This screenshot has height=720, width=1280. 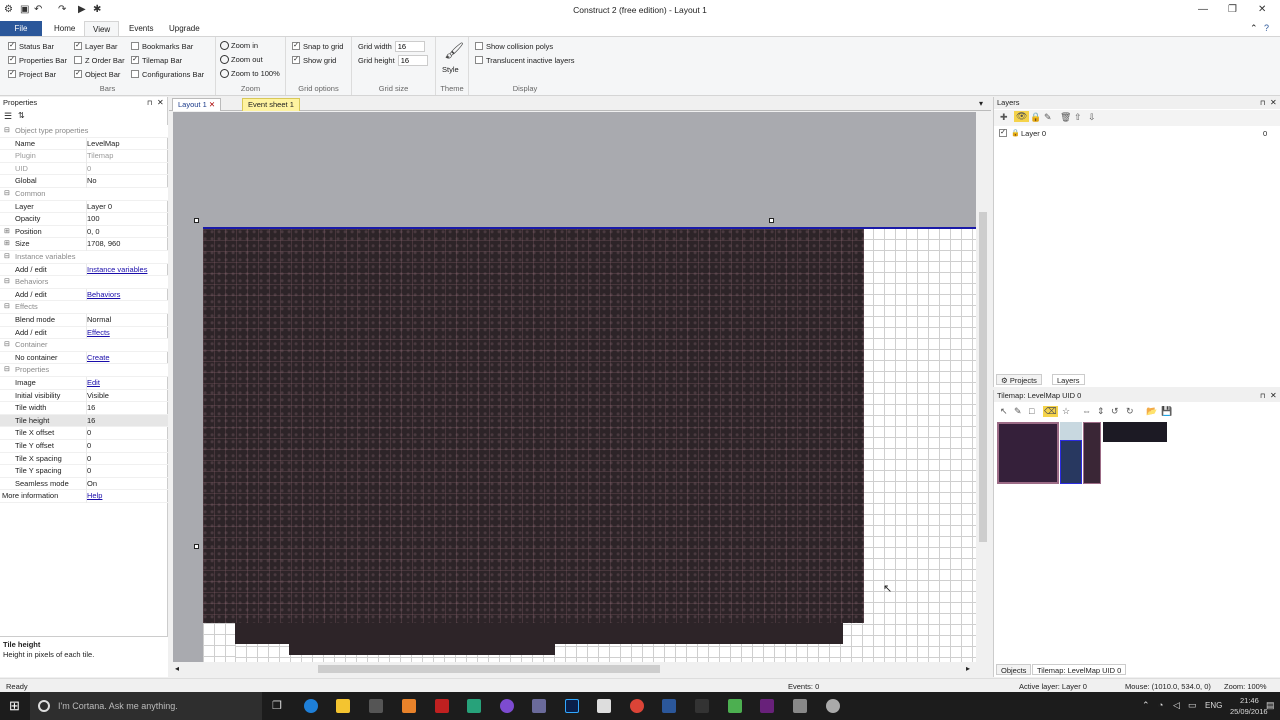 What do you see at coordinates (1079, 669) in the screenshot?
I see `tab-tilemap: Tilemap: LevelMap UID 0` at bounding box center [1079, 669].